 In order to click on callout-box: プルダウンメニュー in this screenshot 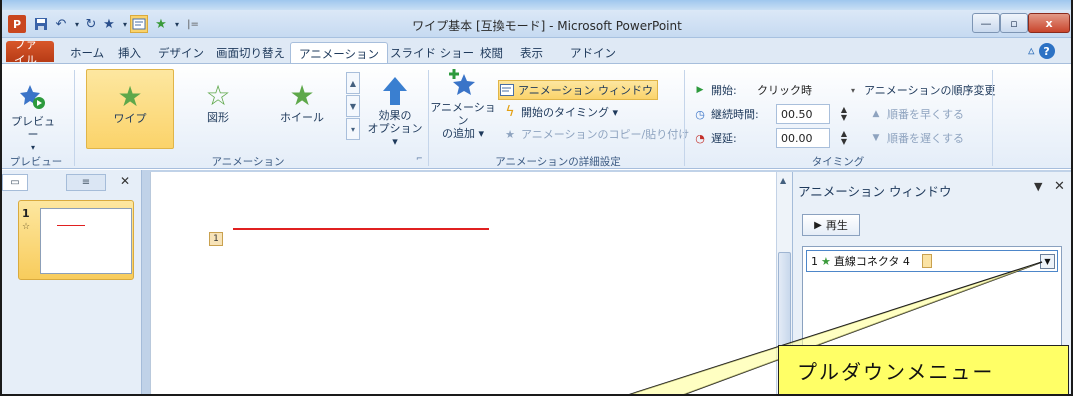, I will do `click(923, 370)`.